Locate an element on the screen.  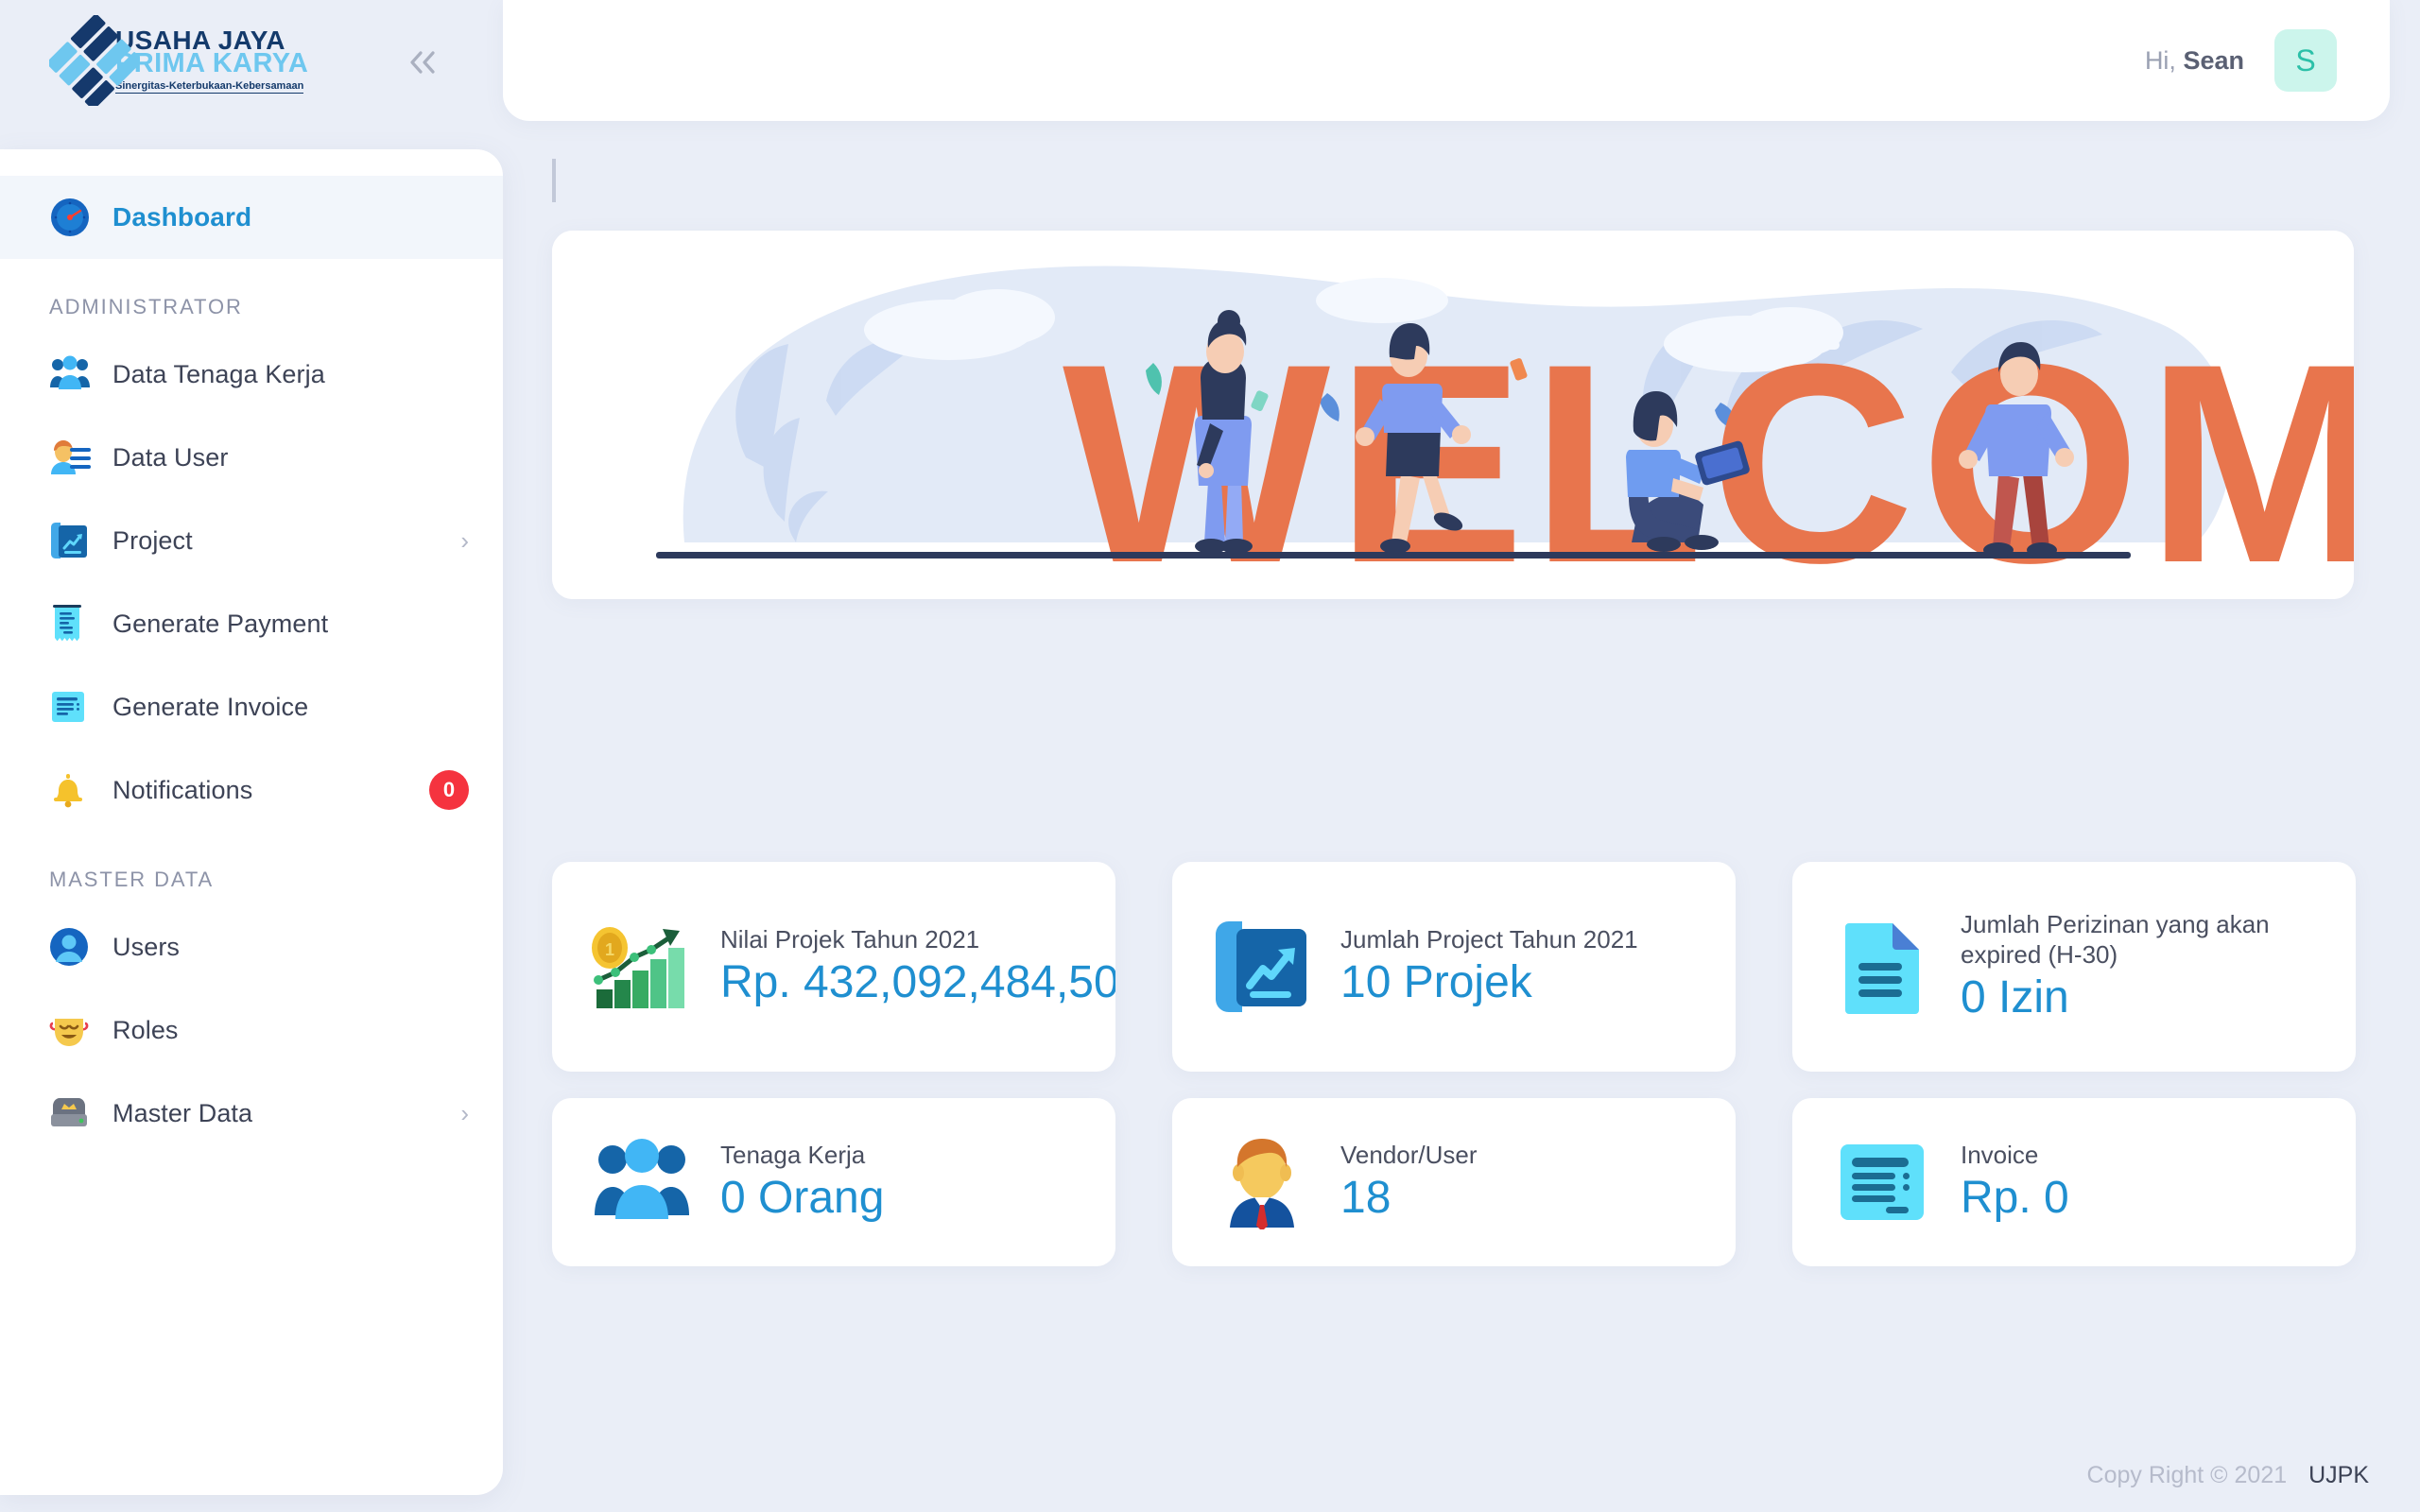
stat-card-invoice: Invoice Rp. 0 is located at coordinates (2074, 1182).